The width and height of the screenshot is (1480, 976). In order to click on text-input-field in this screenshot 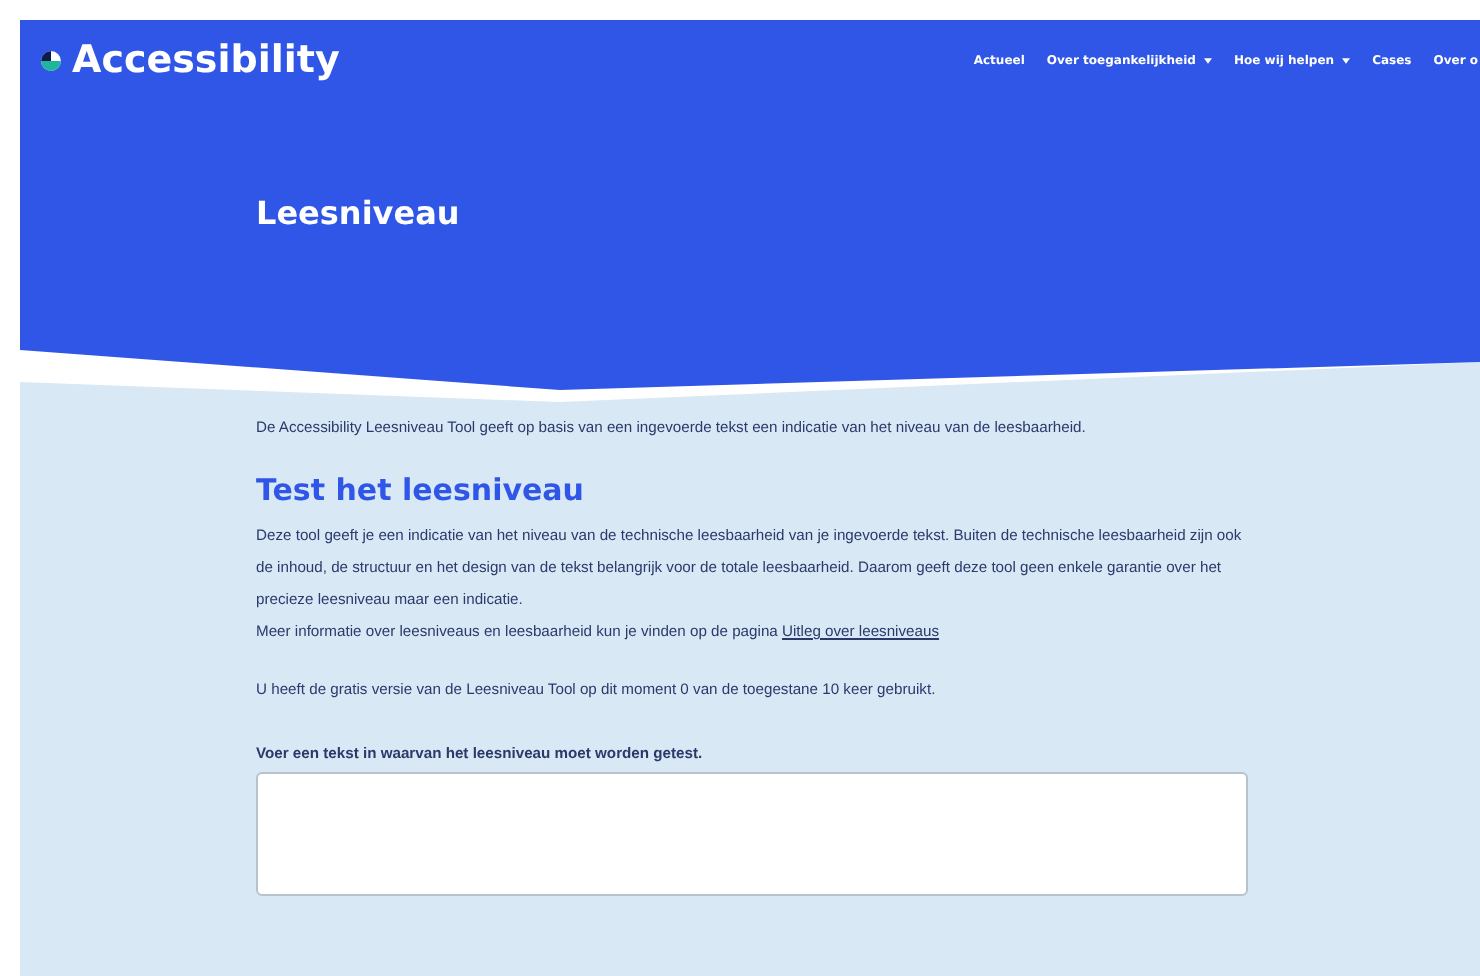, I will do `click(752, 834)`.